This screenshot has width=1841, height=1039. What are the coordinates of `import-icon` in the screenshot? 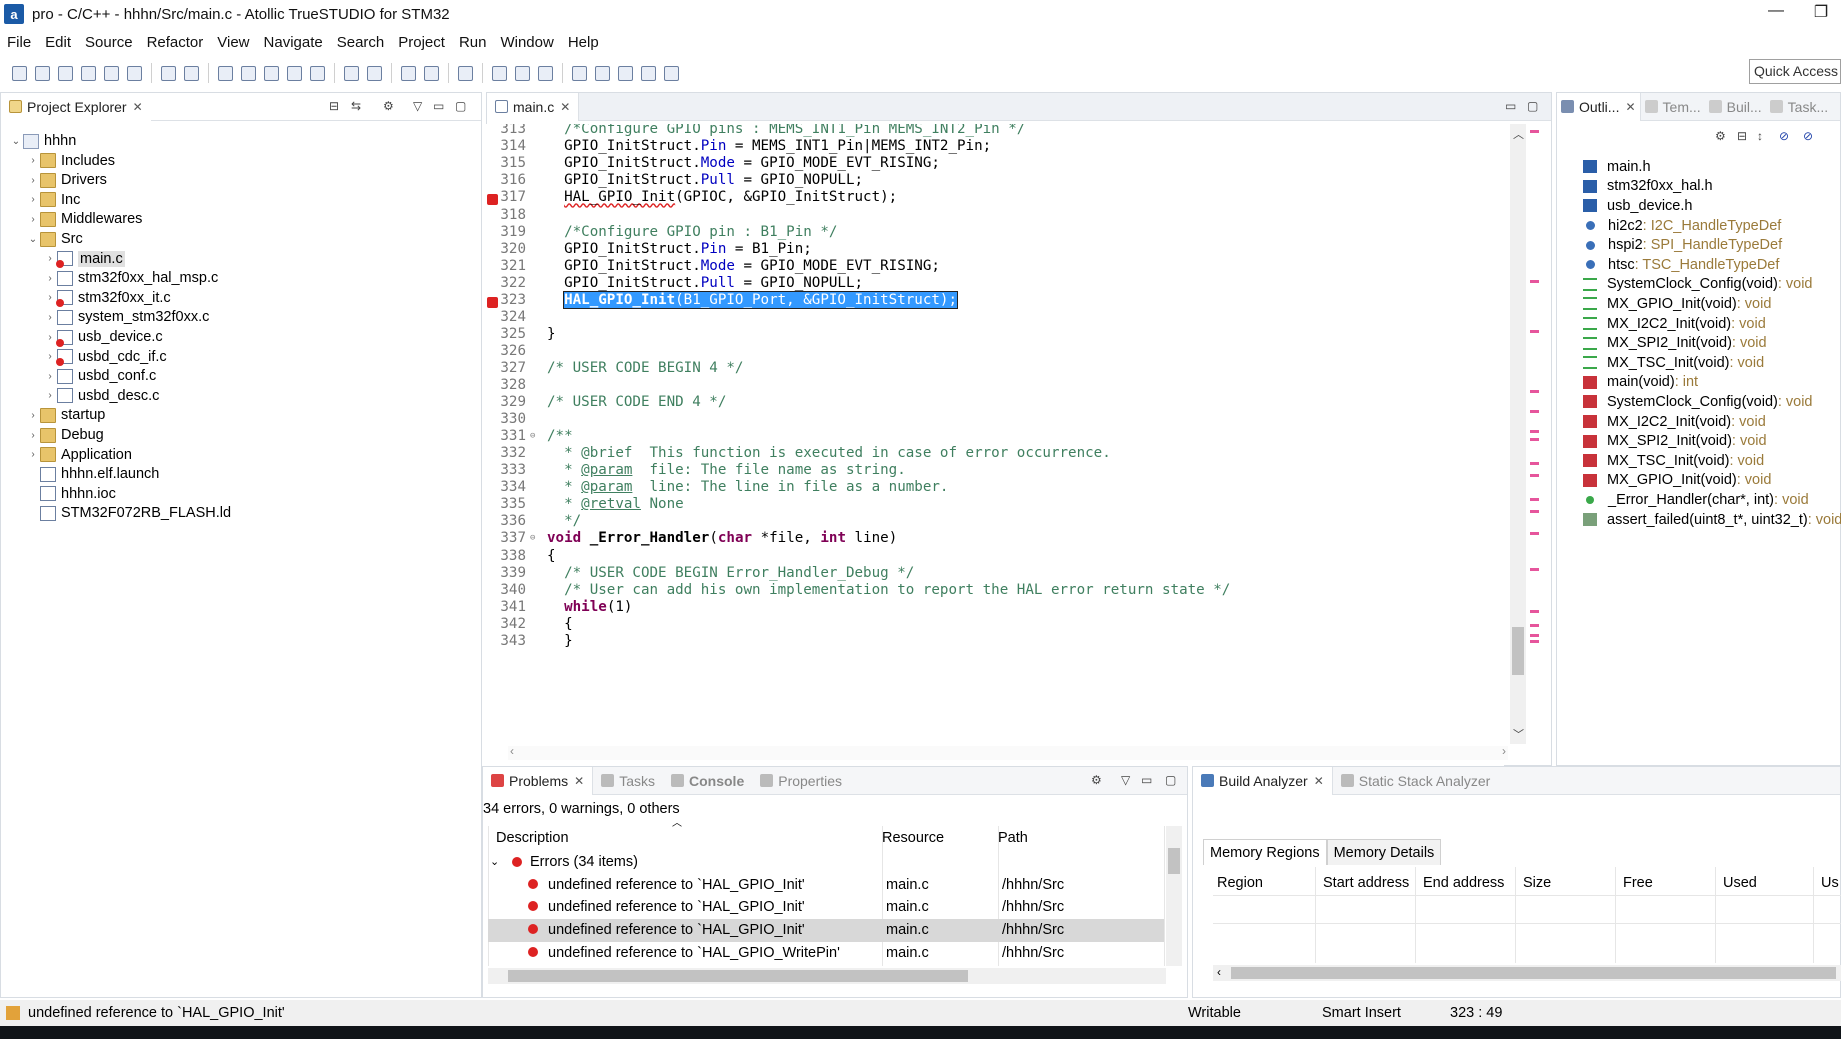 It's located at (134, 73).